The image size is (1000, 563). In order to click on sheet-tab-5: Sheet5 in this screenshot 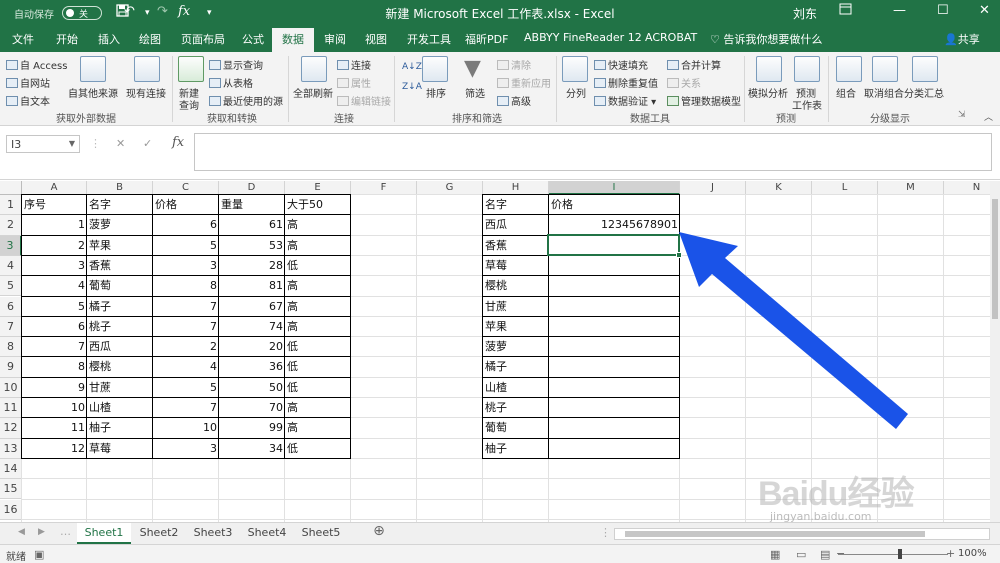, I will do `click(321, 533)`.